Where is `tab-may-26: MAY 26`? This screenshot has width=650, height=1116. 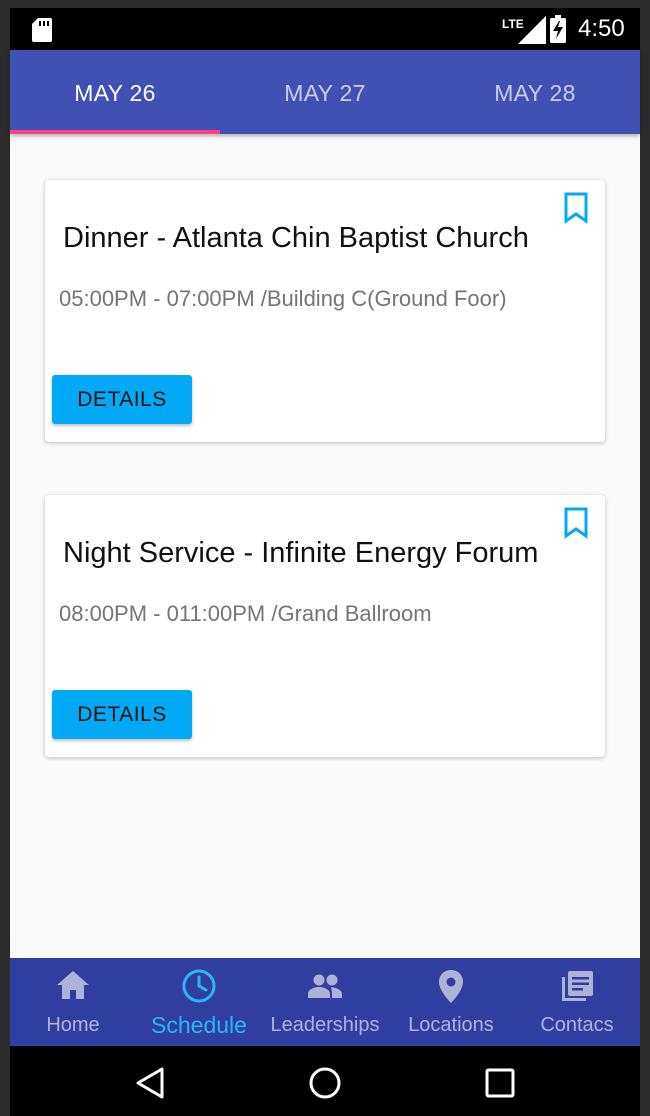
tab-may-26: MAY 26 is located at coordinates (115, 92).